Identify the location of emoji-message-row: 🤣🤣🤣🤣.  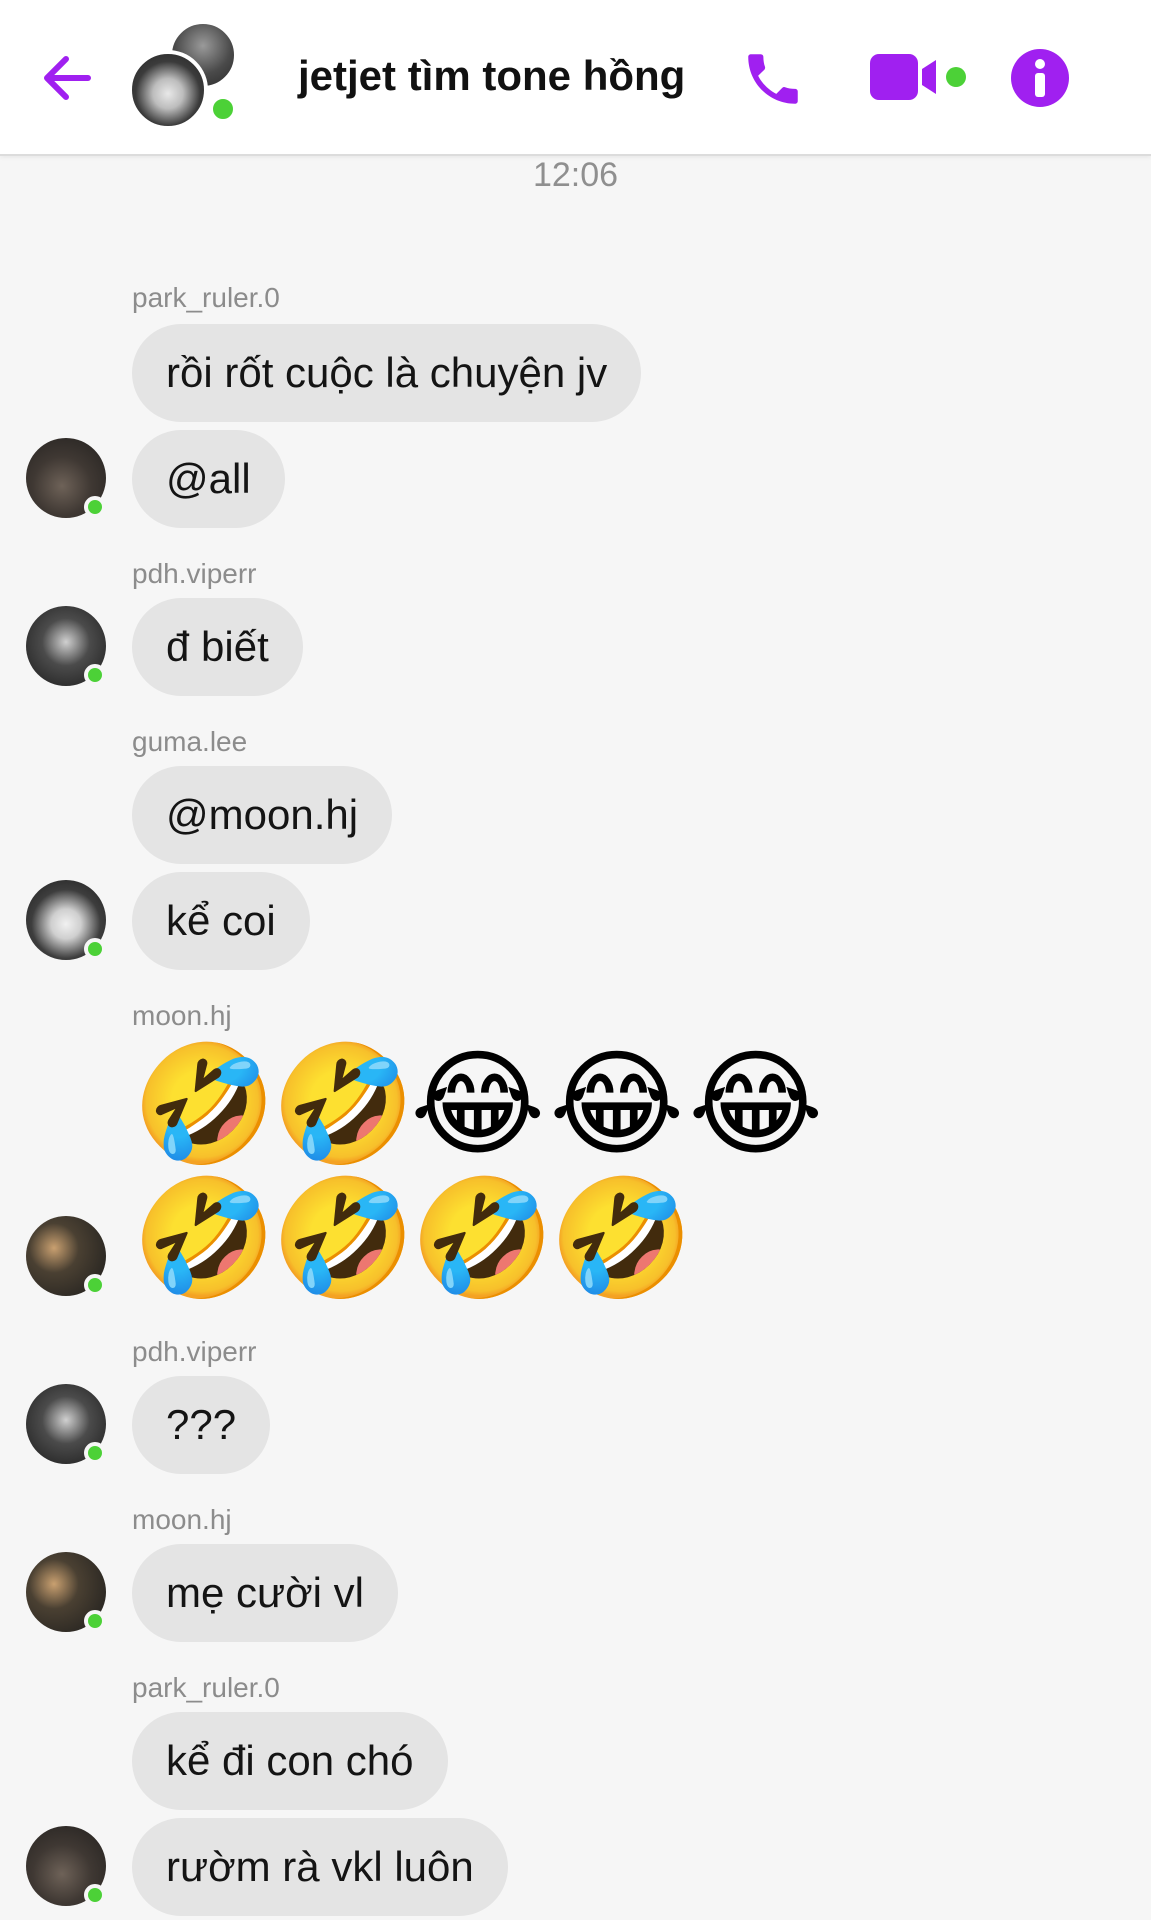
(413, 1238).